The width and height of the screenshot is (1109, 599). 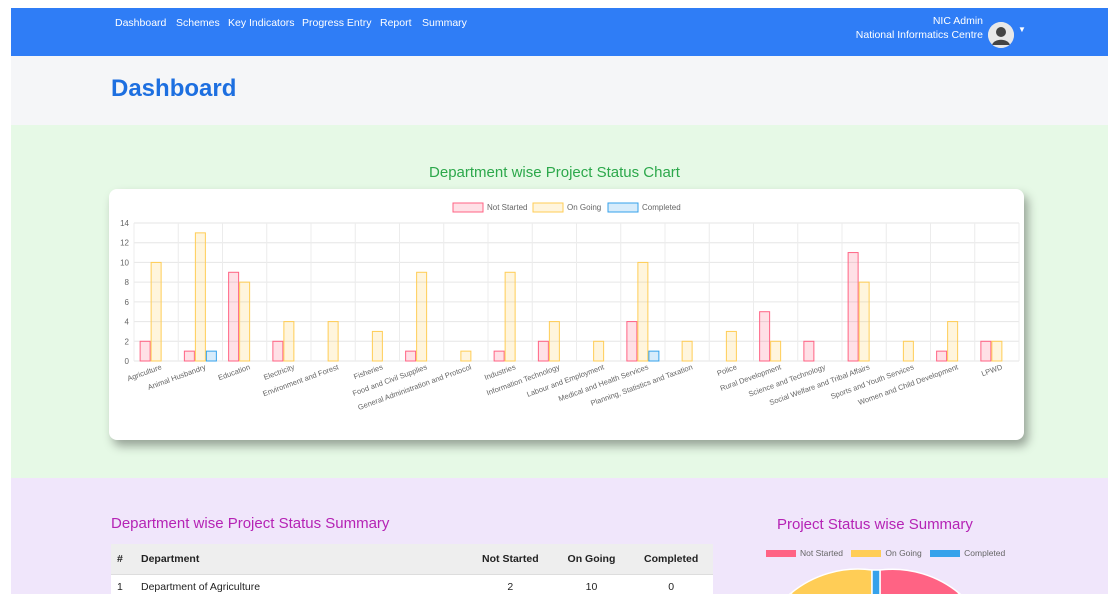 I want to click on bar-not-started-animal-husbandry, so click(x=189, y=356).